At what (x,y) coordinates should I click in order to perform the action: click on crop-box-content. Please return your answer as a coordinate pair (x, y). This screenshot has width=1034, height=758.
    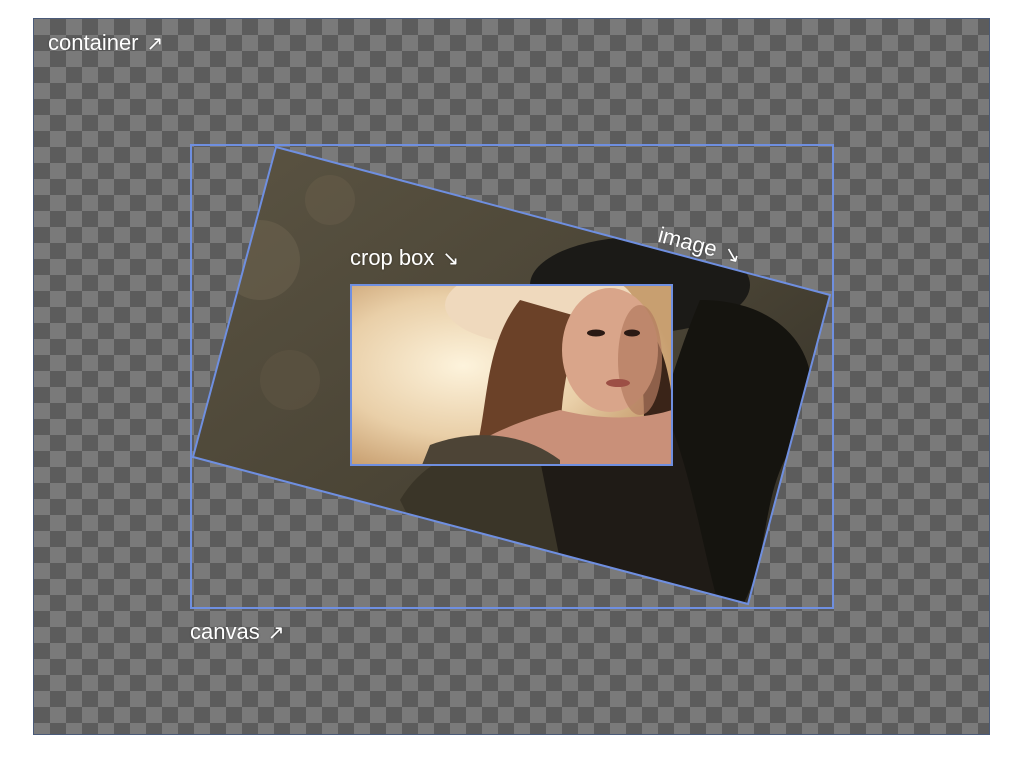
    Looking at the image, I should click on (511, 375).